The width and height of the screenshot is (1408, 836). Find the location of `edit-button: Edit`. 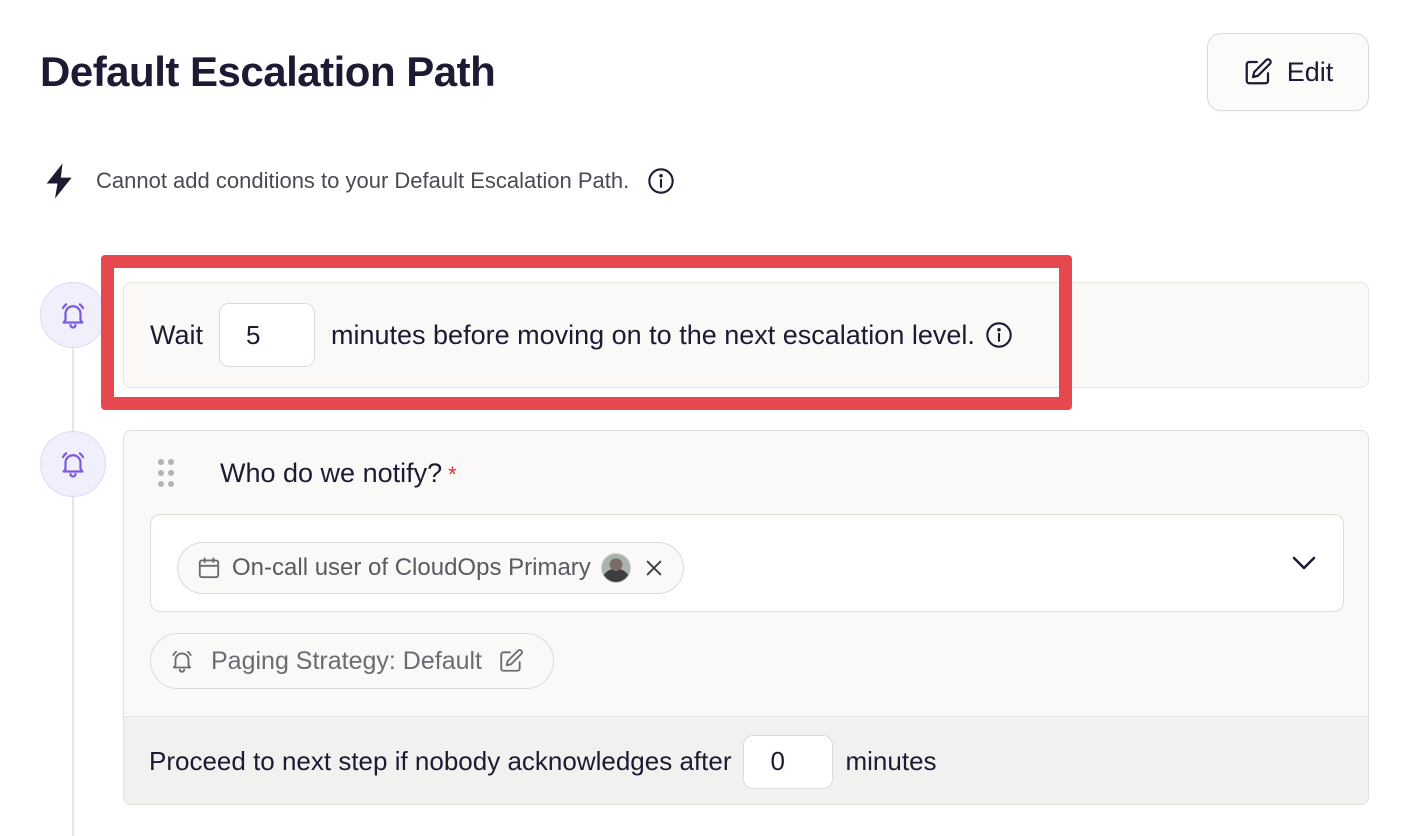

edit-button: Edit is located at coordinates (1288, 72).